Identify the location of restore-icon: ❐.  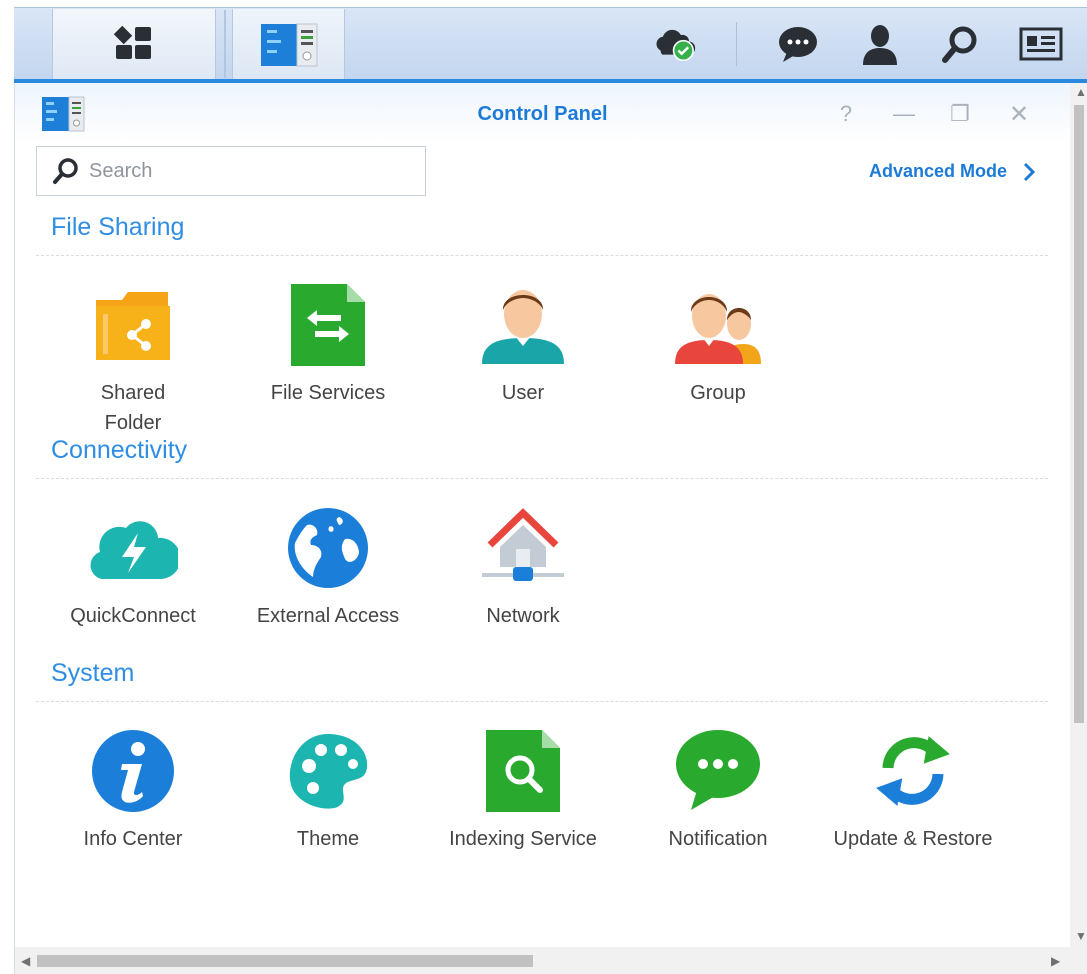
(960, 113).